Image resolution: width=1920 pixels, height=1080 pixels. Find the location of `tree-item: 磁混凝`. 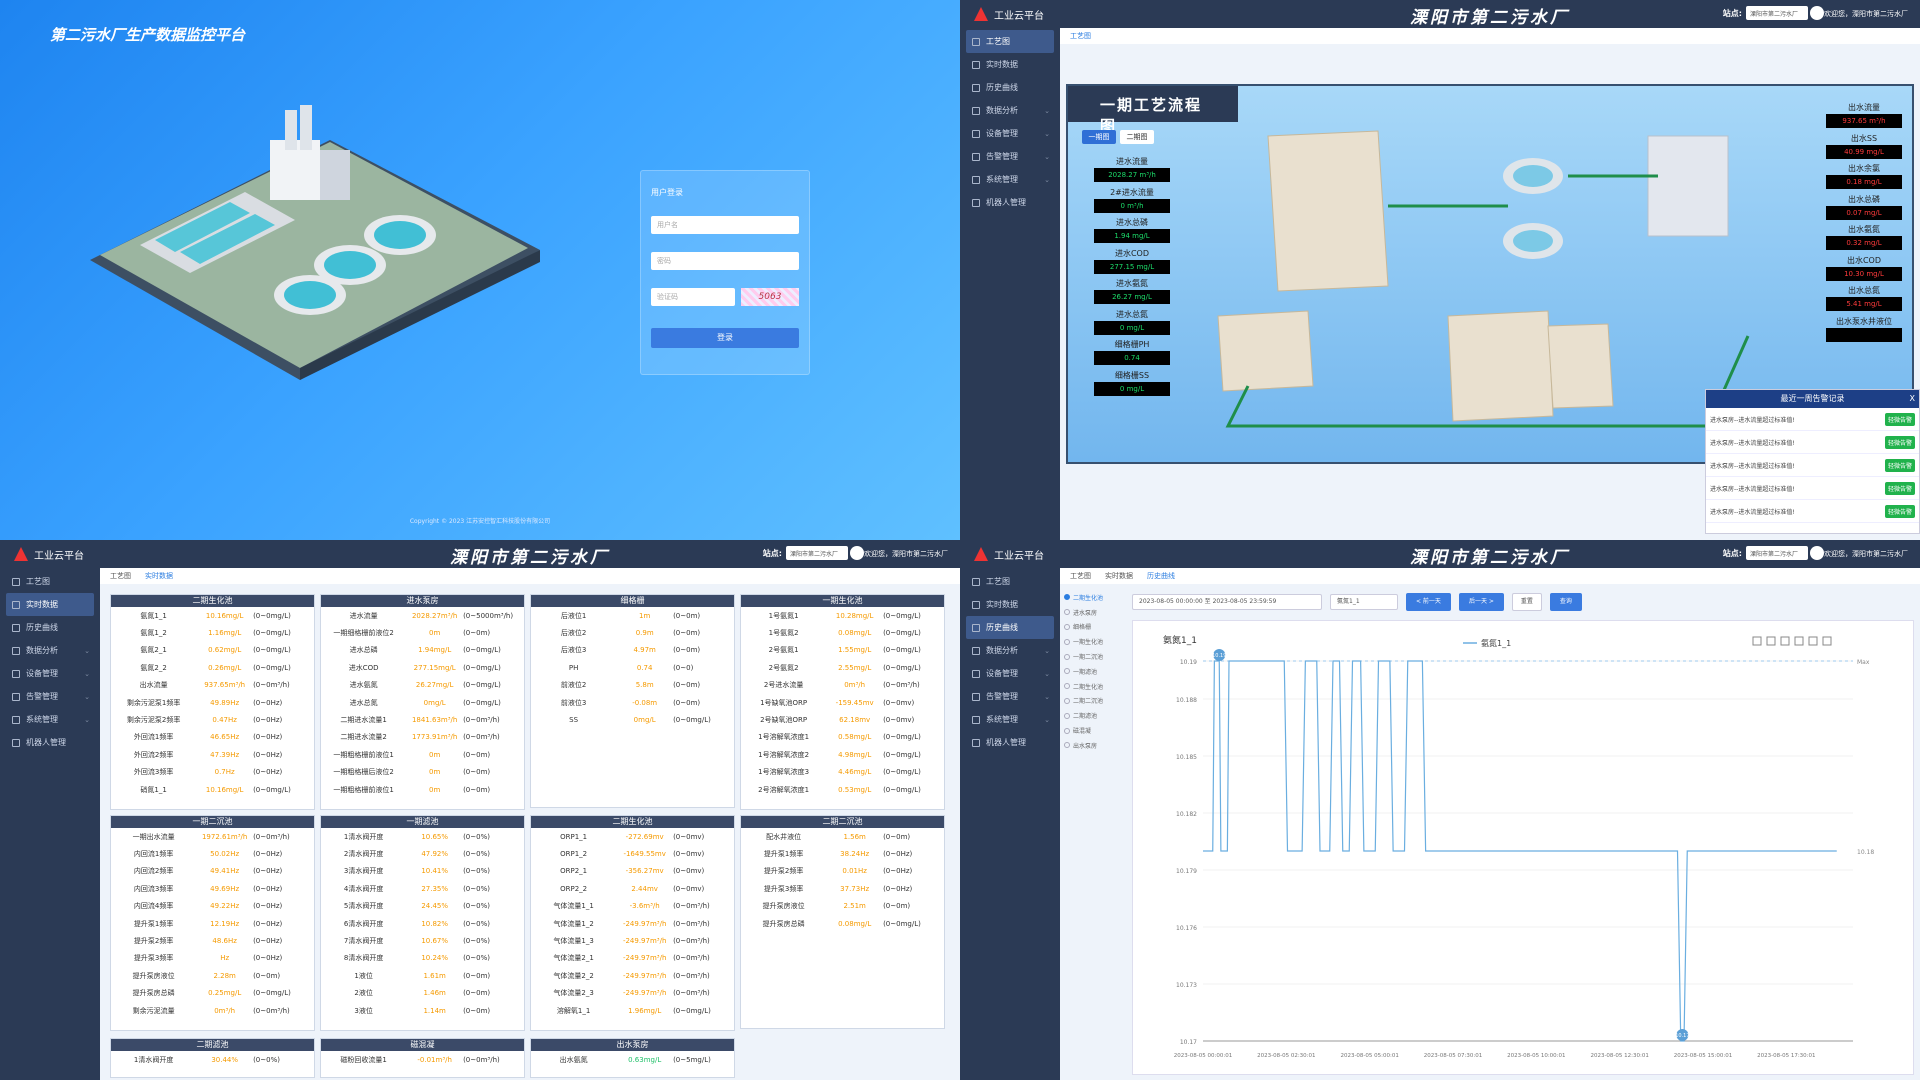

tree-item: 磁混凝 is located at coordinates (1095, 730).